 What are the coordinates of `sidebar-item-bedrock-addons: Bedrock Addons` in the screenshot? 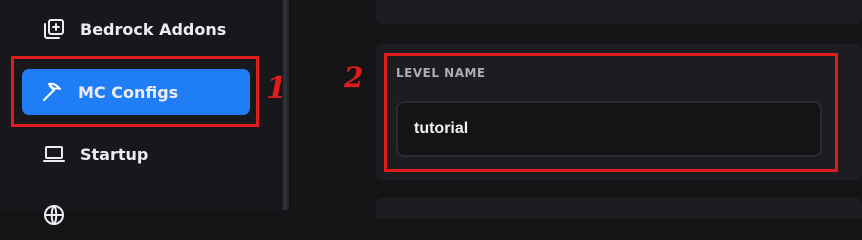 It's located at (136, 29).